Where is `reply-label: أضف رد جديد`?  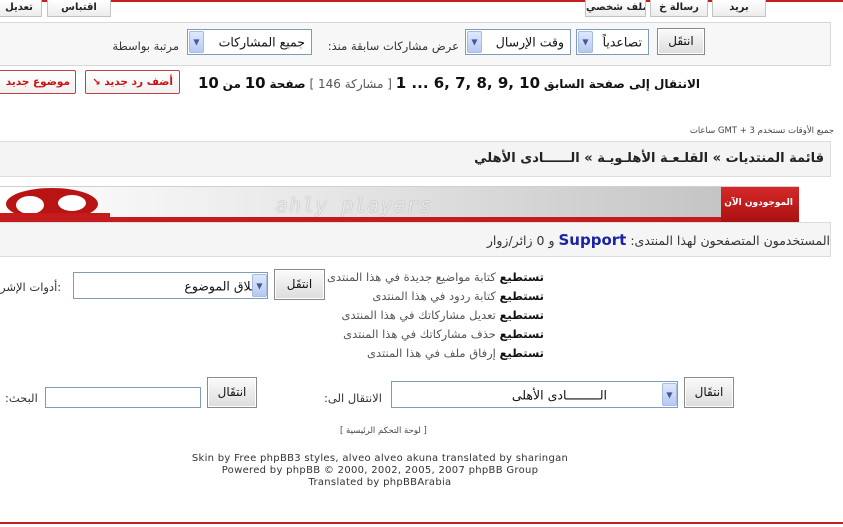 reply-label: أضف رد جديد is located at coordinates (138, 82).